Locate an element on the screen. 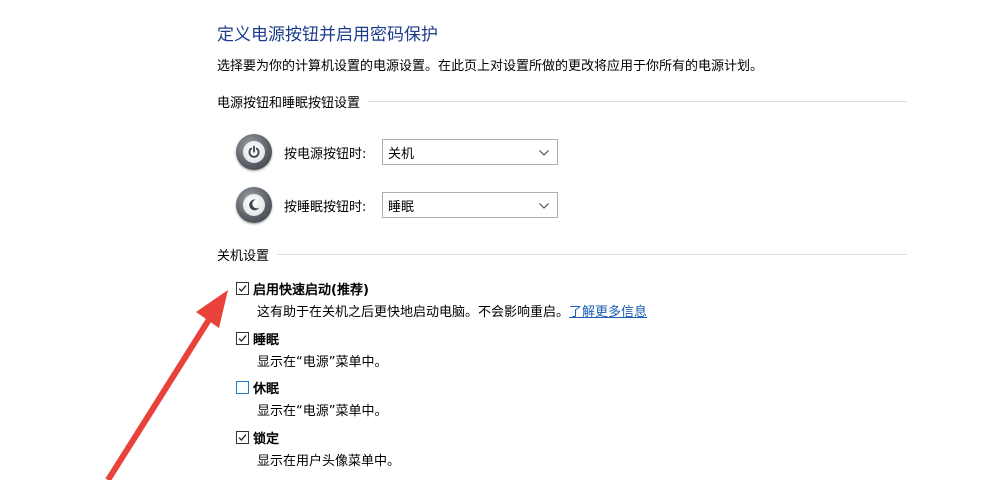  fast-startup-description: 这有助于在关机之后更快地启动电脑。不会影响重启。了解更多信息 is located at coordinates (452, 310).